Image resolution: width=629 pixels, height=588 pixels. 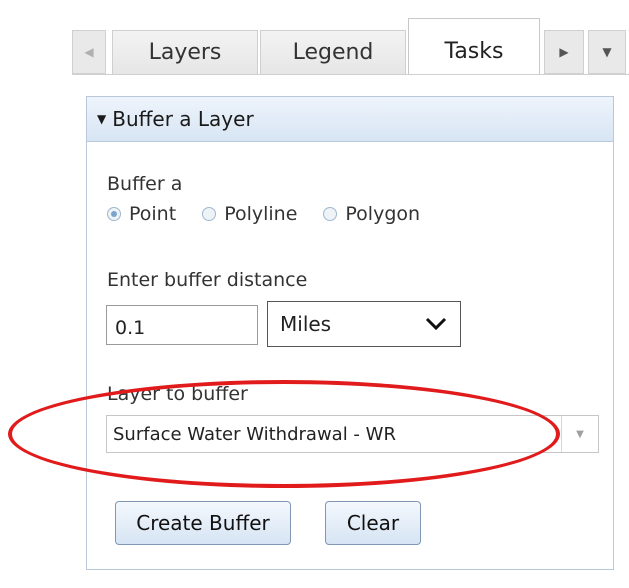 I want to click on chevron-right-icon: ▶, so click(x=564, y=52).